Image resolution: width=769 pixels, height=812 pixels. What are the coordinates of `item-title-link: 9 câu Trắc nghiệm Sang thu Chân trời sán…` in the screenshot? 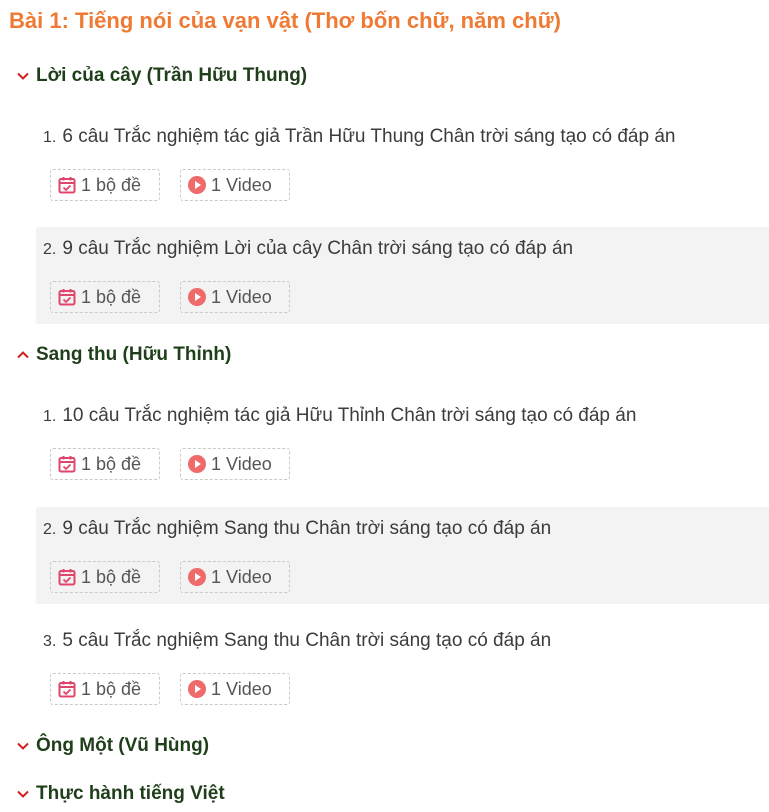 It's located at (306, 528).